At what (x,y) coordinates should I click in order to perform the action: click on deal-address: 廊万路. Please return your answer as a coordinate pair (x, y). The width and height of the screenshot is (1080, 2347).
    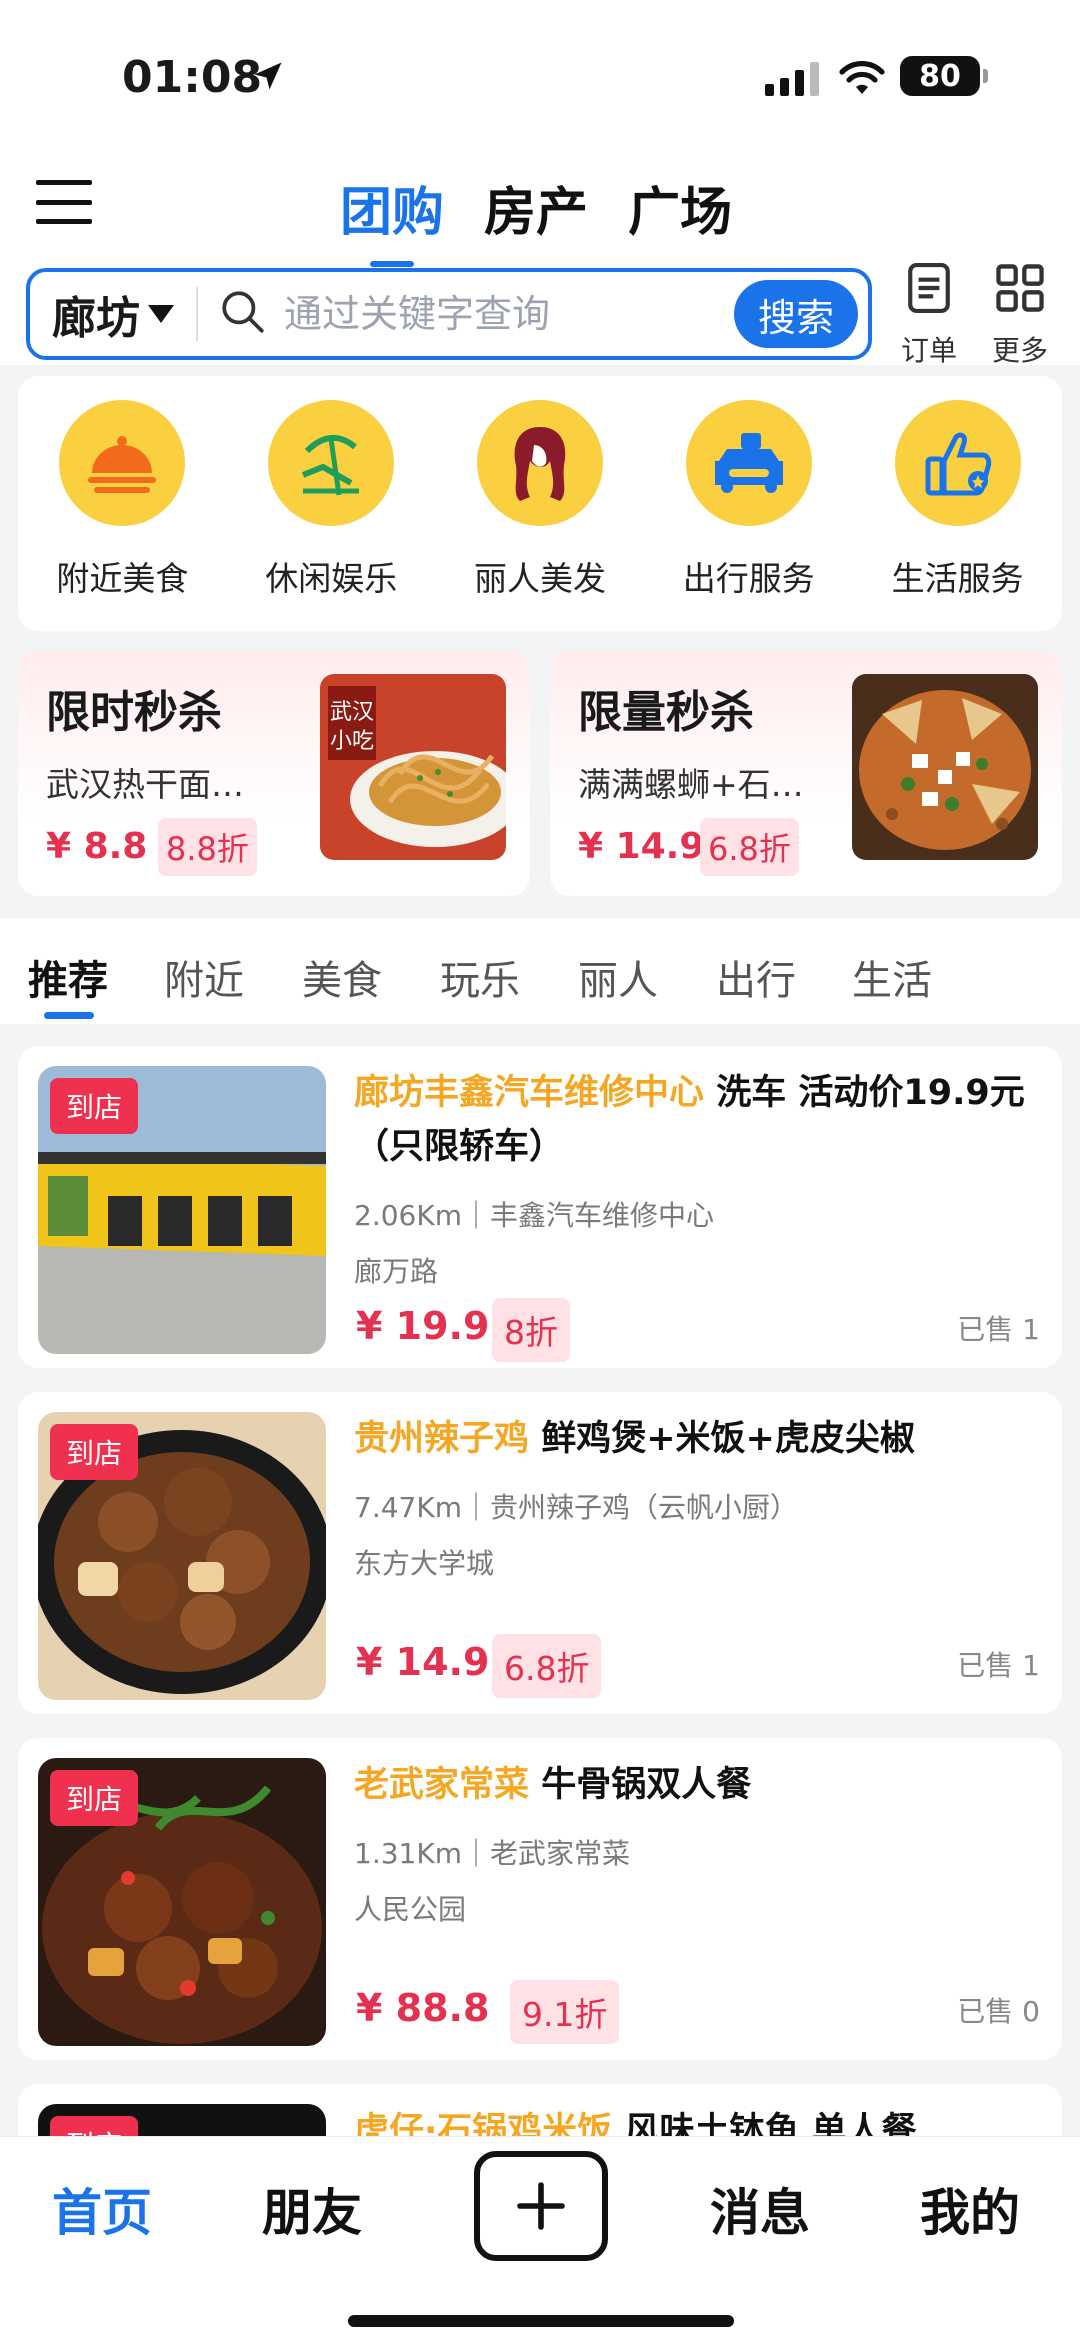
    Looking at the image, I should click on (396, 1271).